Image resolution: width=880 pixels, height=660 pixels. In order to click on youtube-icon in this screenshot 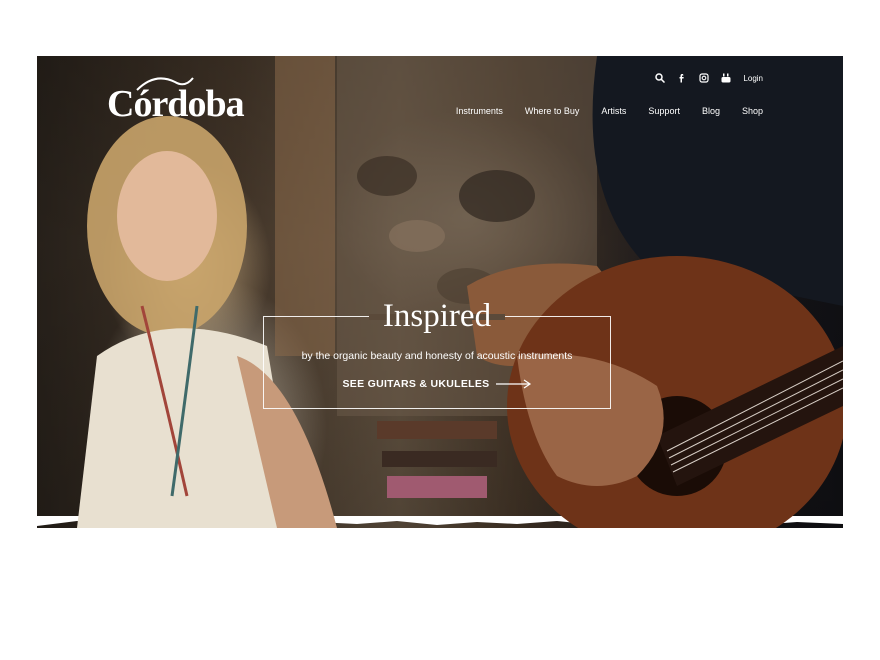, I will do `click(726, 78)`.